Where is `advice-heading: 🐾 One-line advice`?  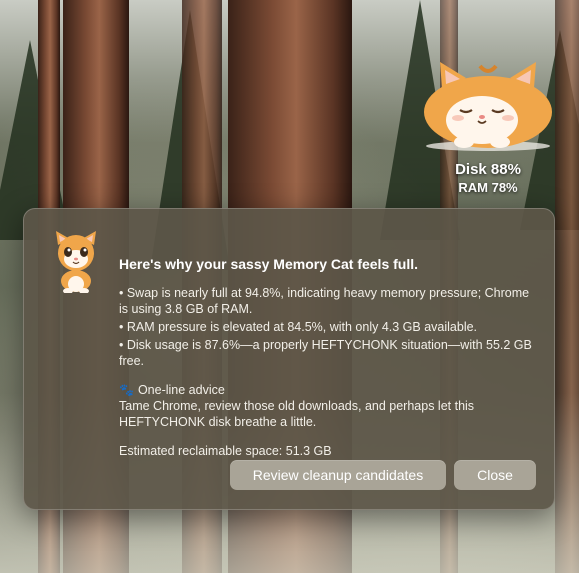
advice-heading: 🐾 One-line advice is located at coordinates (329, 390).